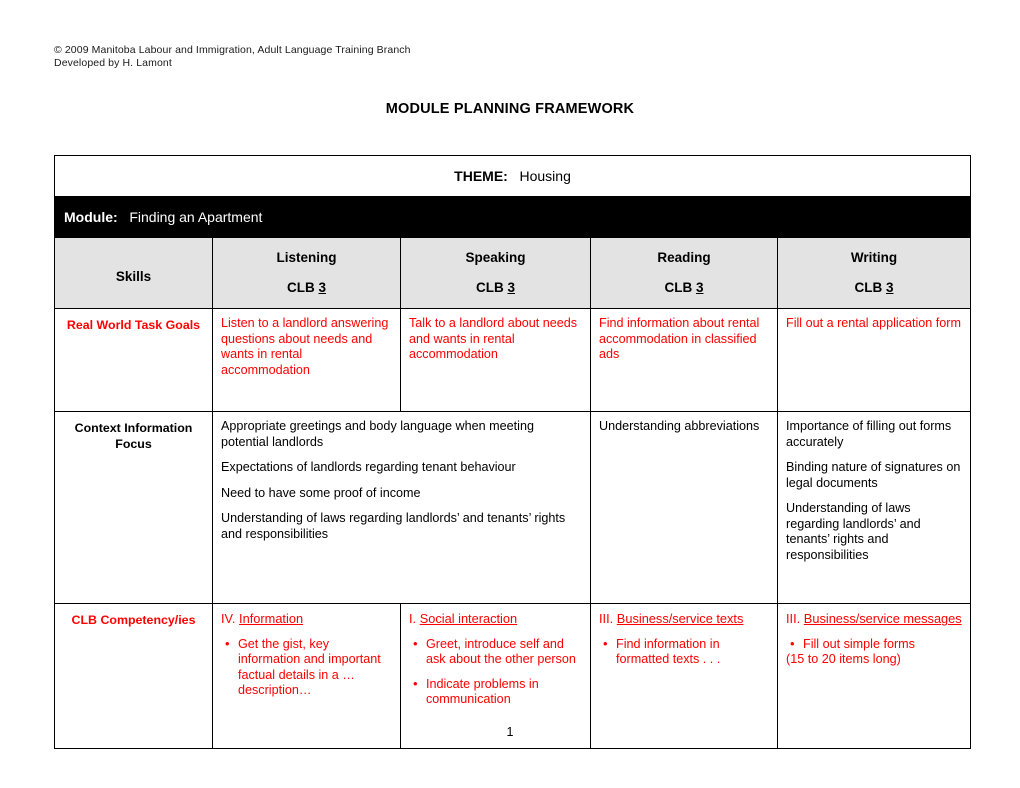 Image resolution: width=1020 pixels, height=788 pixels. I want to click on list-item: Fill out simple forms, so click(876, 644).